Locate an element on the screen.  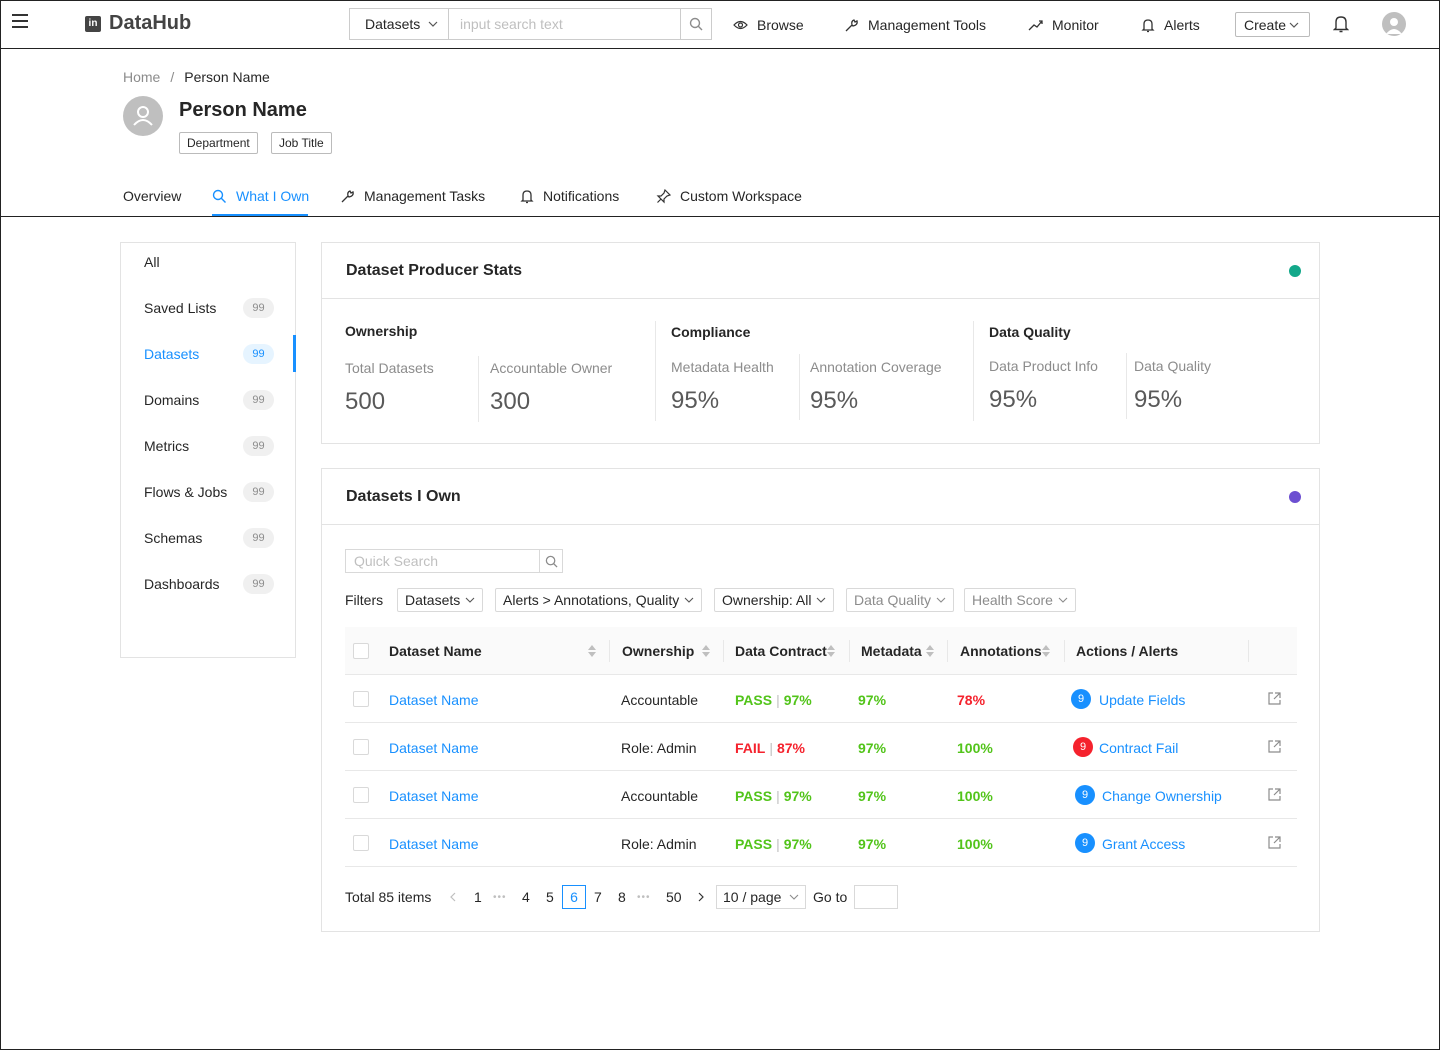
tab-overview: Overview is located at coordinates (152, 196).